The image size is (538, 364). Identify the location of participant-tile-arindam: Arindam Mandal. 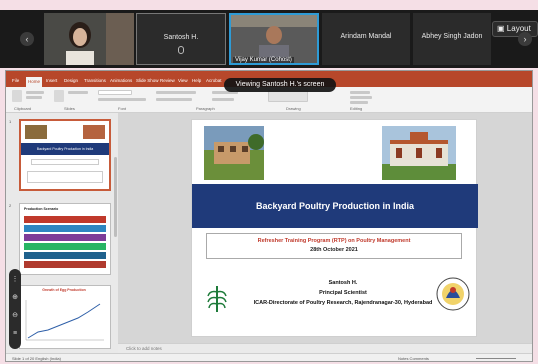
(366, 39).